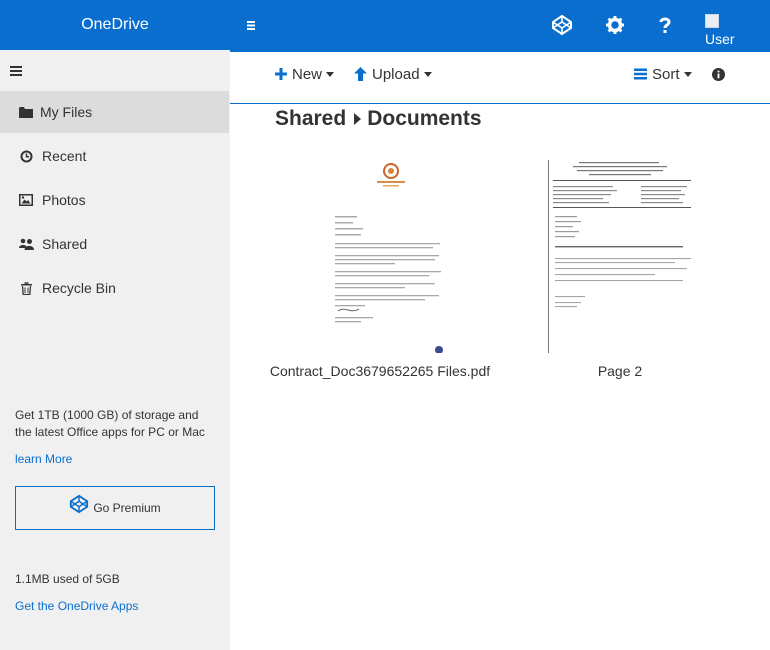 This screenshot has height=650, width=770. I want to click on gear-icon, so click(615, 25).